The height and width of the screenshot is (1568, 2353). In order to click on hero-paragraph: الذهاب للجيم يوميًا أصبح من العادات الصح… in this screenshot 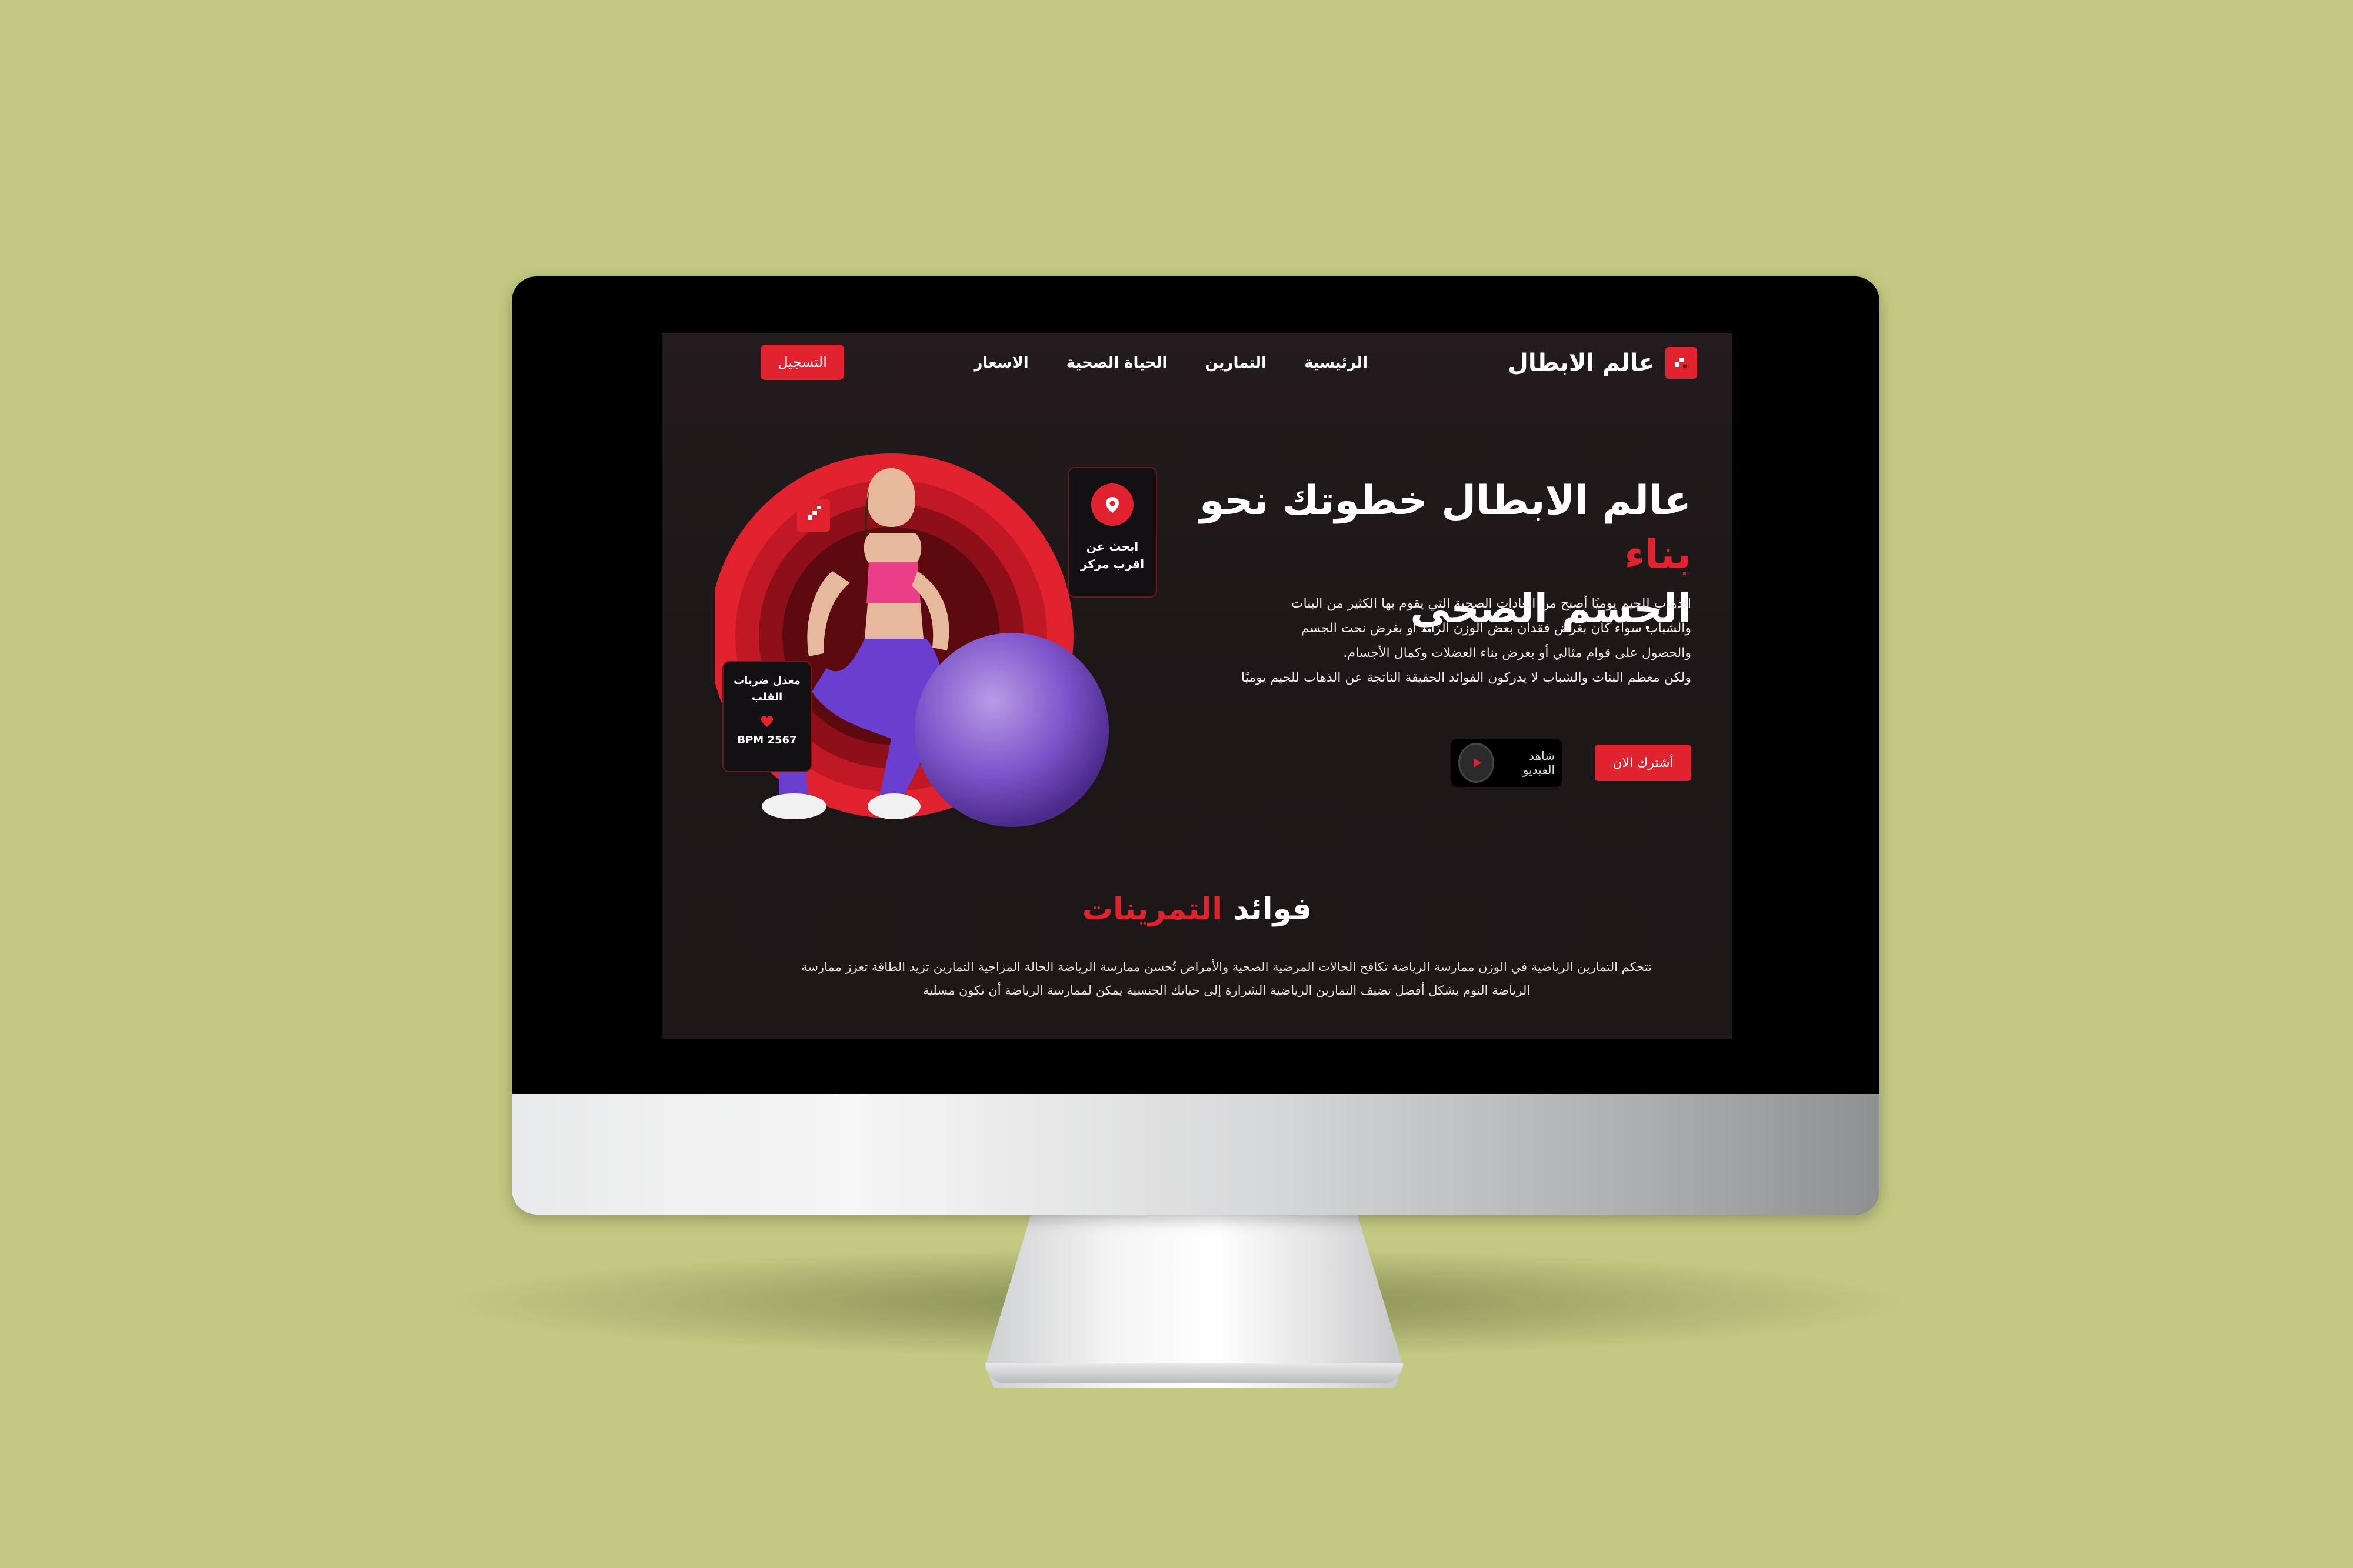, I will do `click(1466, 640)`.